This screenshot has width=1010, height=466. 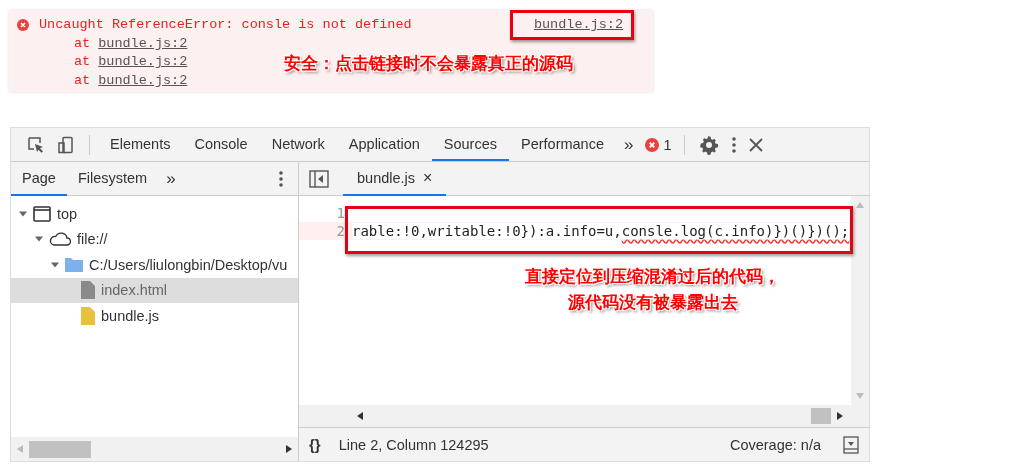 What do you see at coordinates (315, 444) in the screenshot?
I see `format-button: {}` at bounding box center [315, 444].